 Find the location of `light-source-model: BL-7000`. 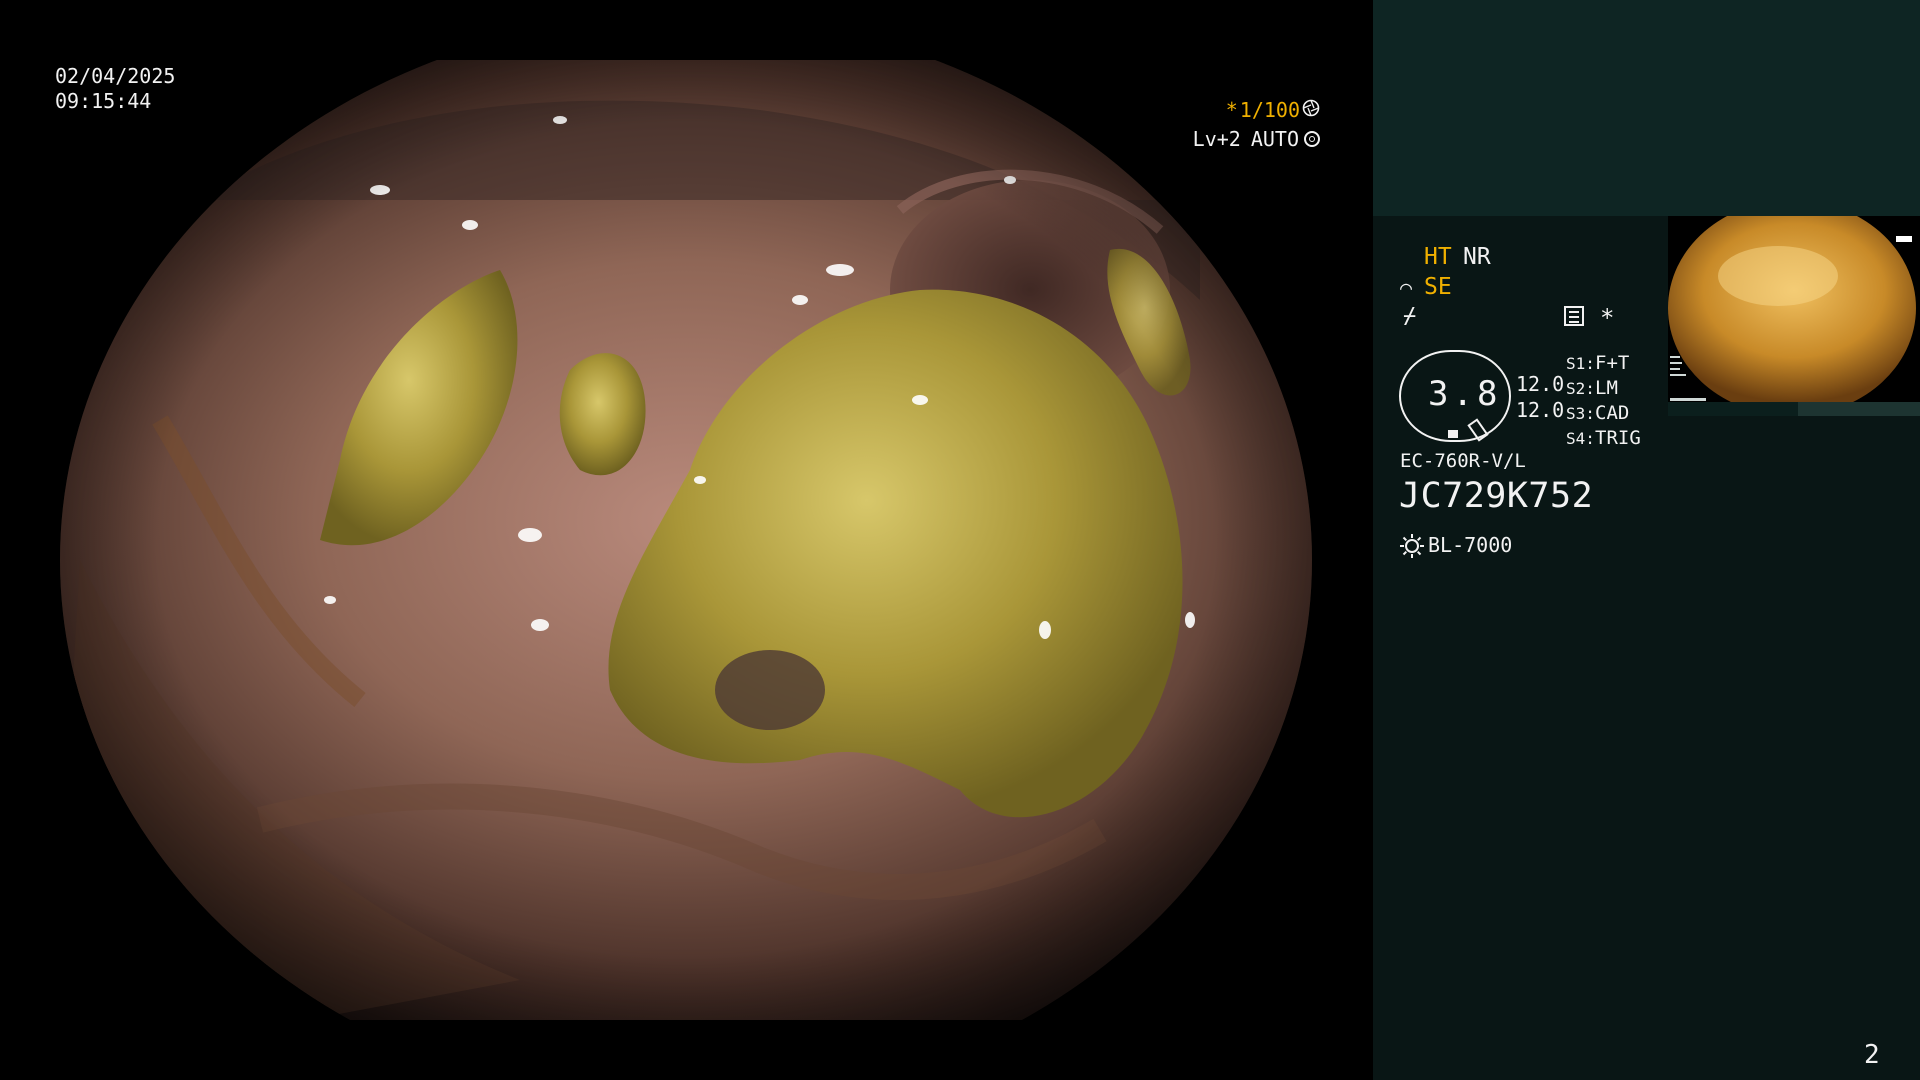

light-source-model: BL-7000 is located at coordinates (1470, 545).